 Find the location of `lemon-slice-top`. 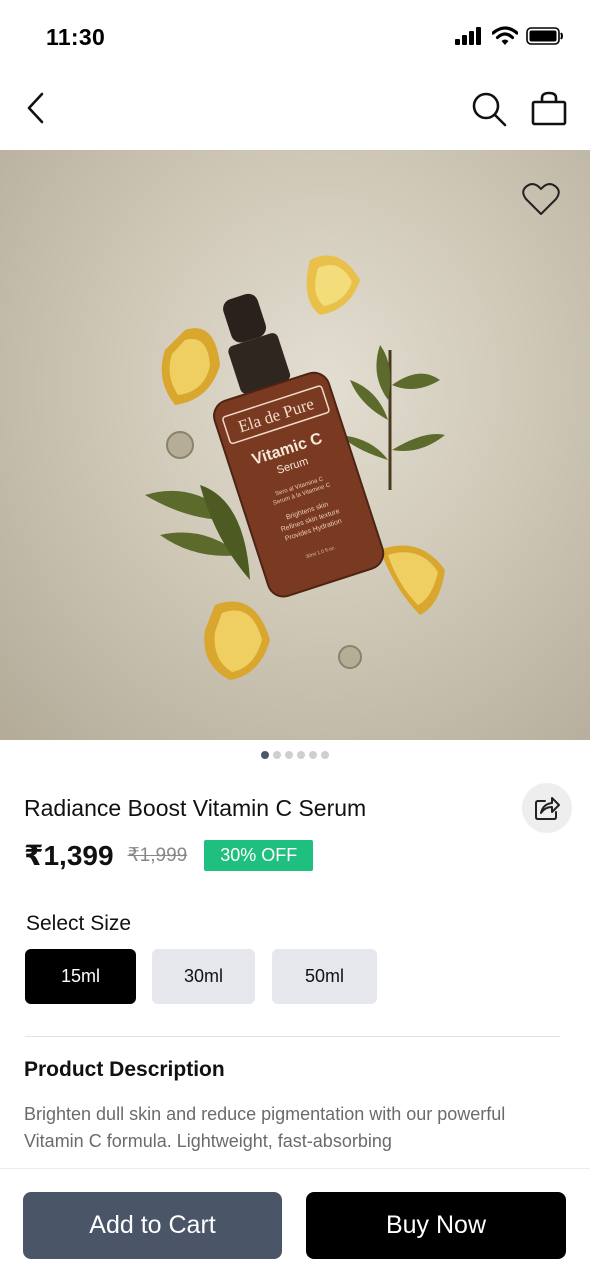

lemon-slice-top is located at coordinates (333, 285).